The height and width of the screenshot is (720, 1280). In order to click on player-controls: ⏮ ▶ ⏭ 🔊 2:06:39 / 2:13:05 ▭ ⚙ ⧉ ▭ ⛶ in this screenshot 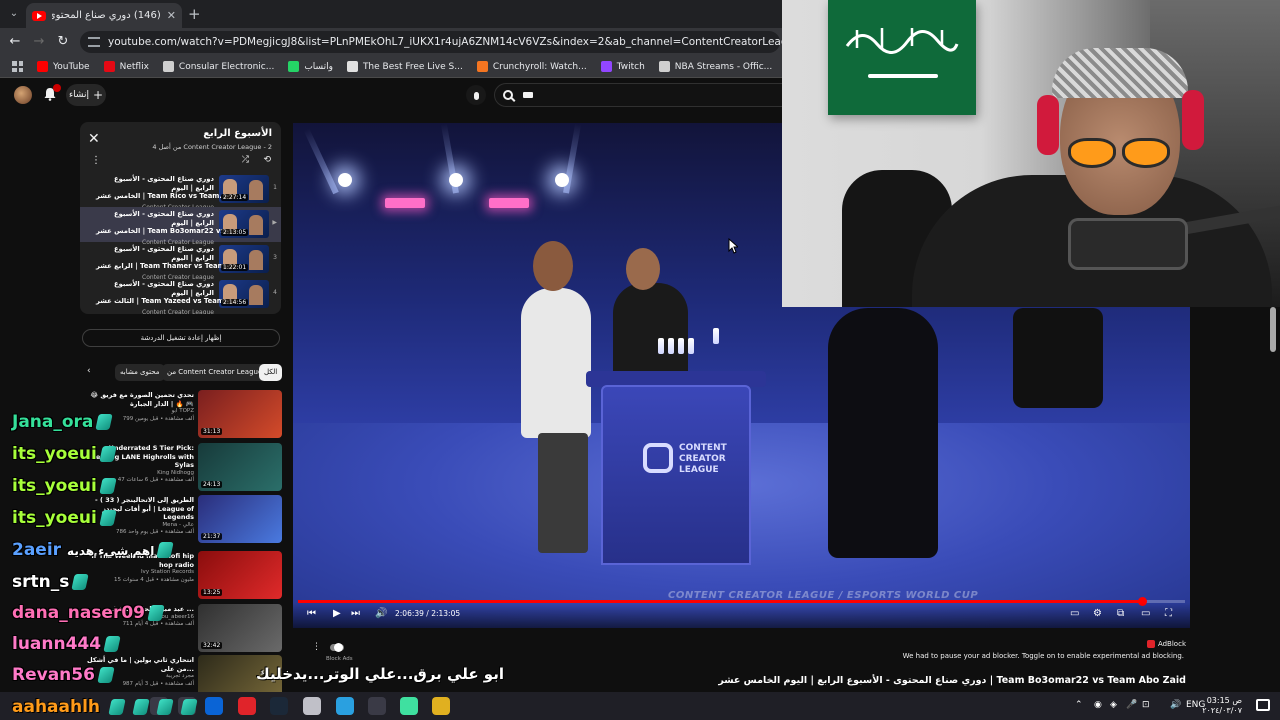, I will do `click(741, 615)`.